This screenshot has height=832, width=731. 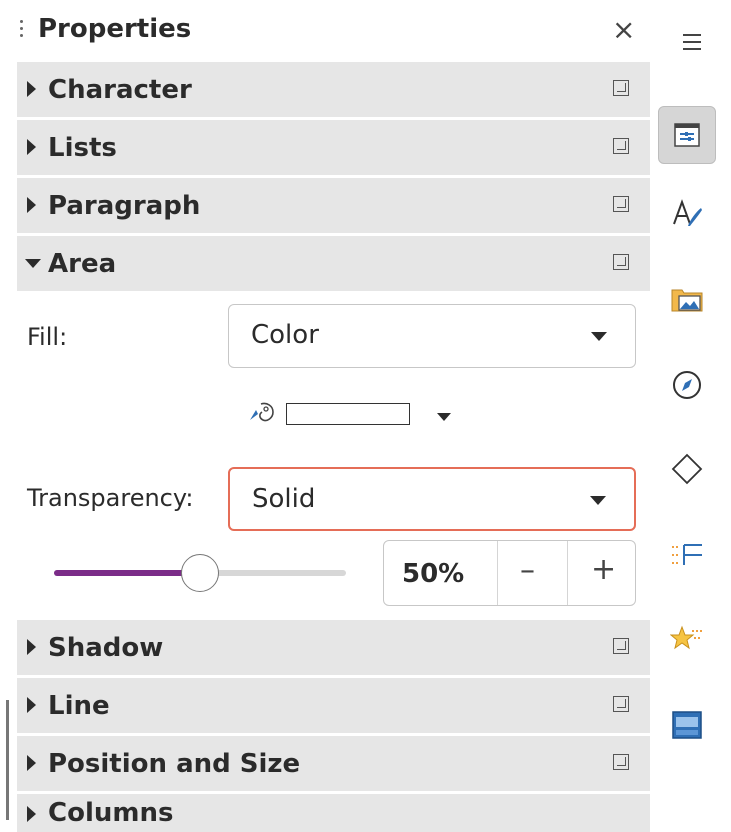 I want to click on fill-dropdown: Color, so click(x=432, y=336).